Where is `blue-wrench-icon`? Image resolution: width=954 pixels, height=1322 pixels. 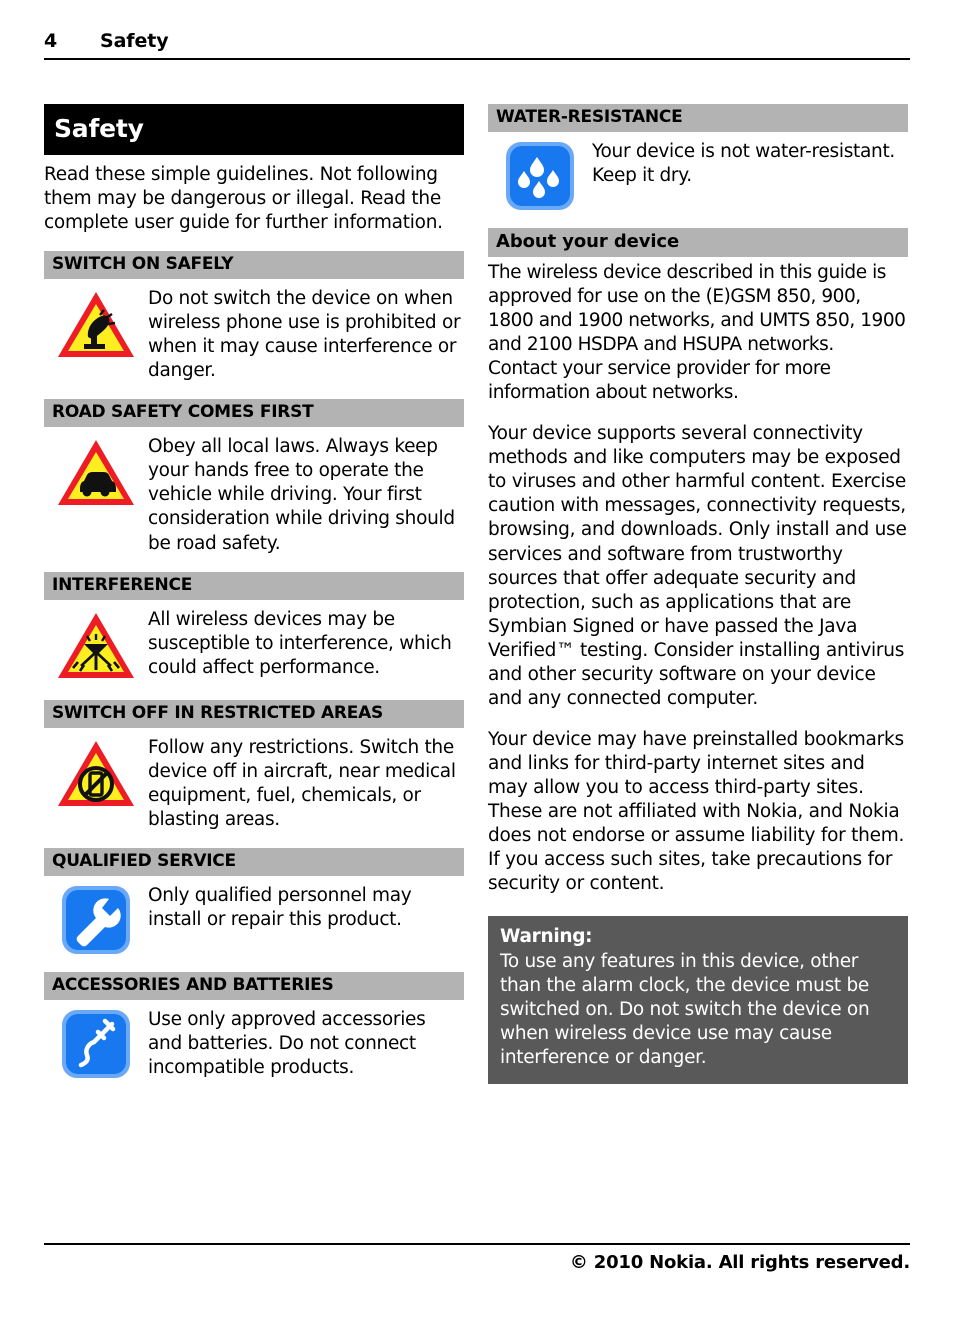 blue-wrench-icon is located at coordinates (96, 919).